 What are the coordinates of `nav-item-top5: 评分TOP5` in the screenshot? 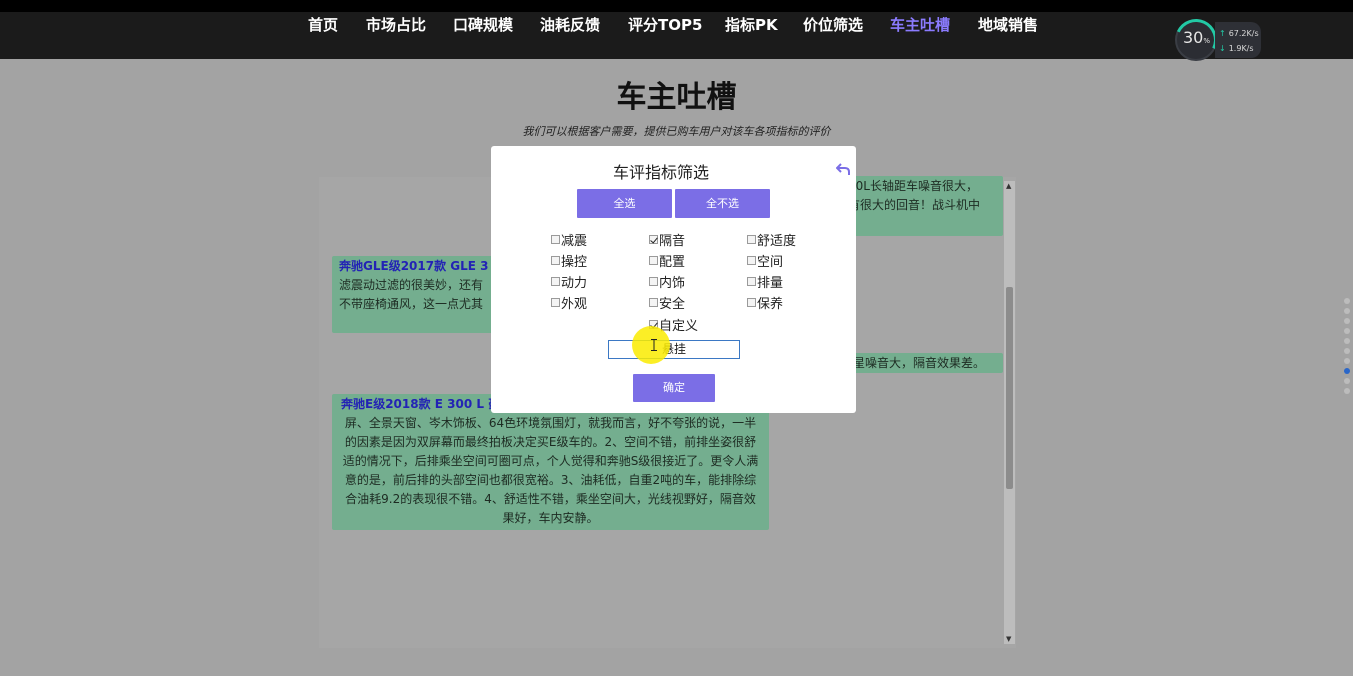 It's located at (665, 24).